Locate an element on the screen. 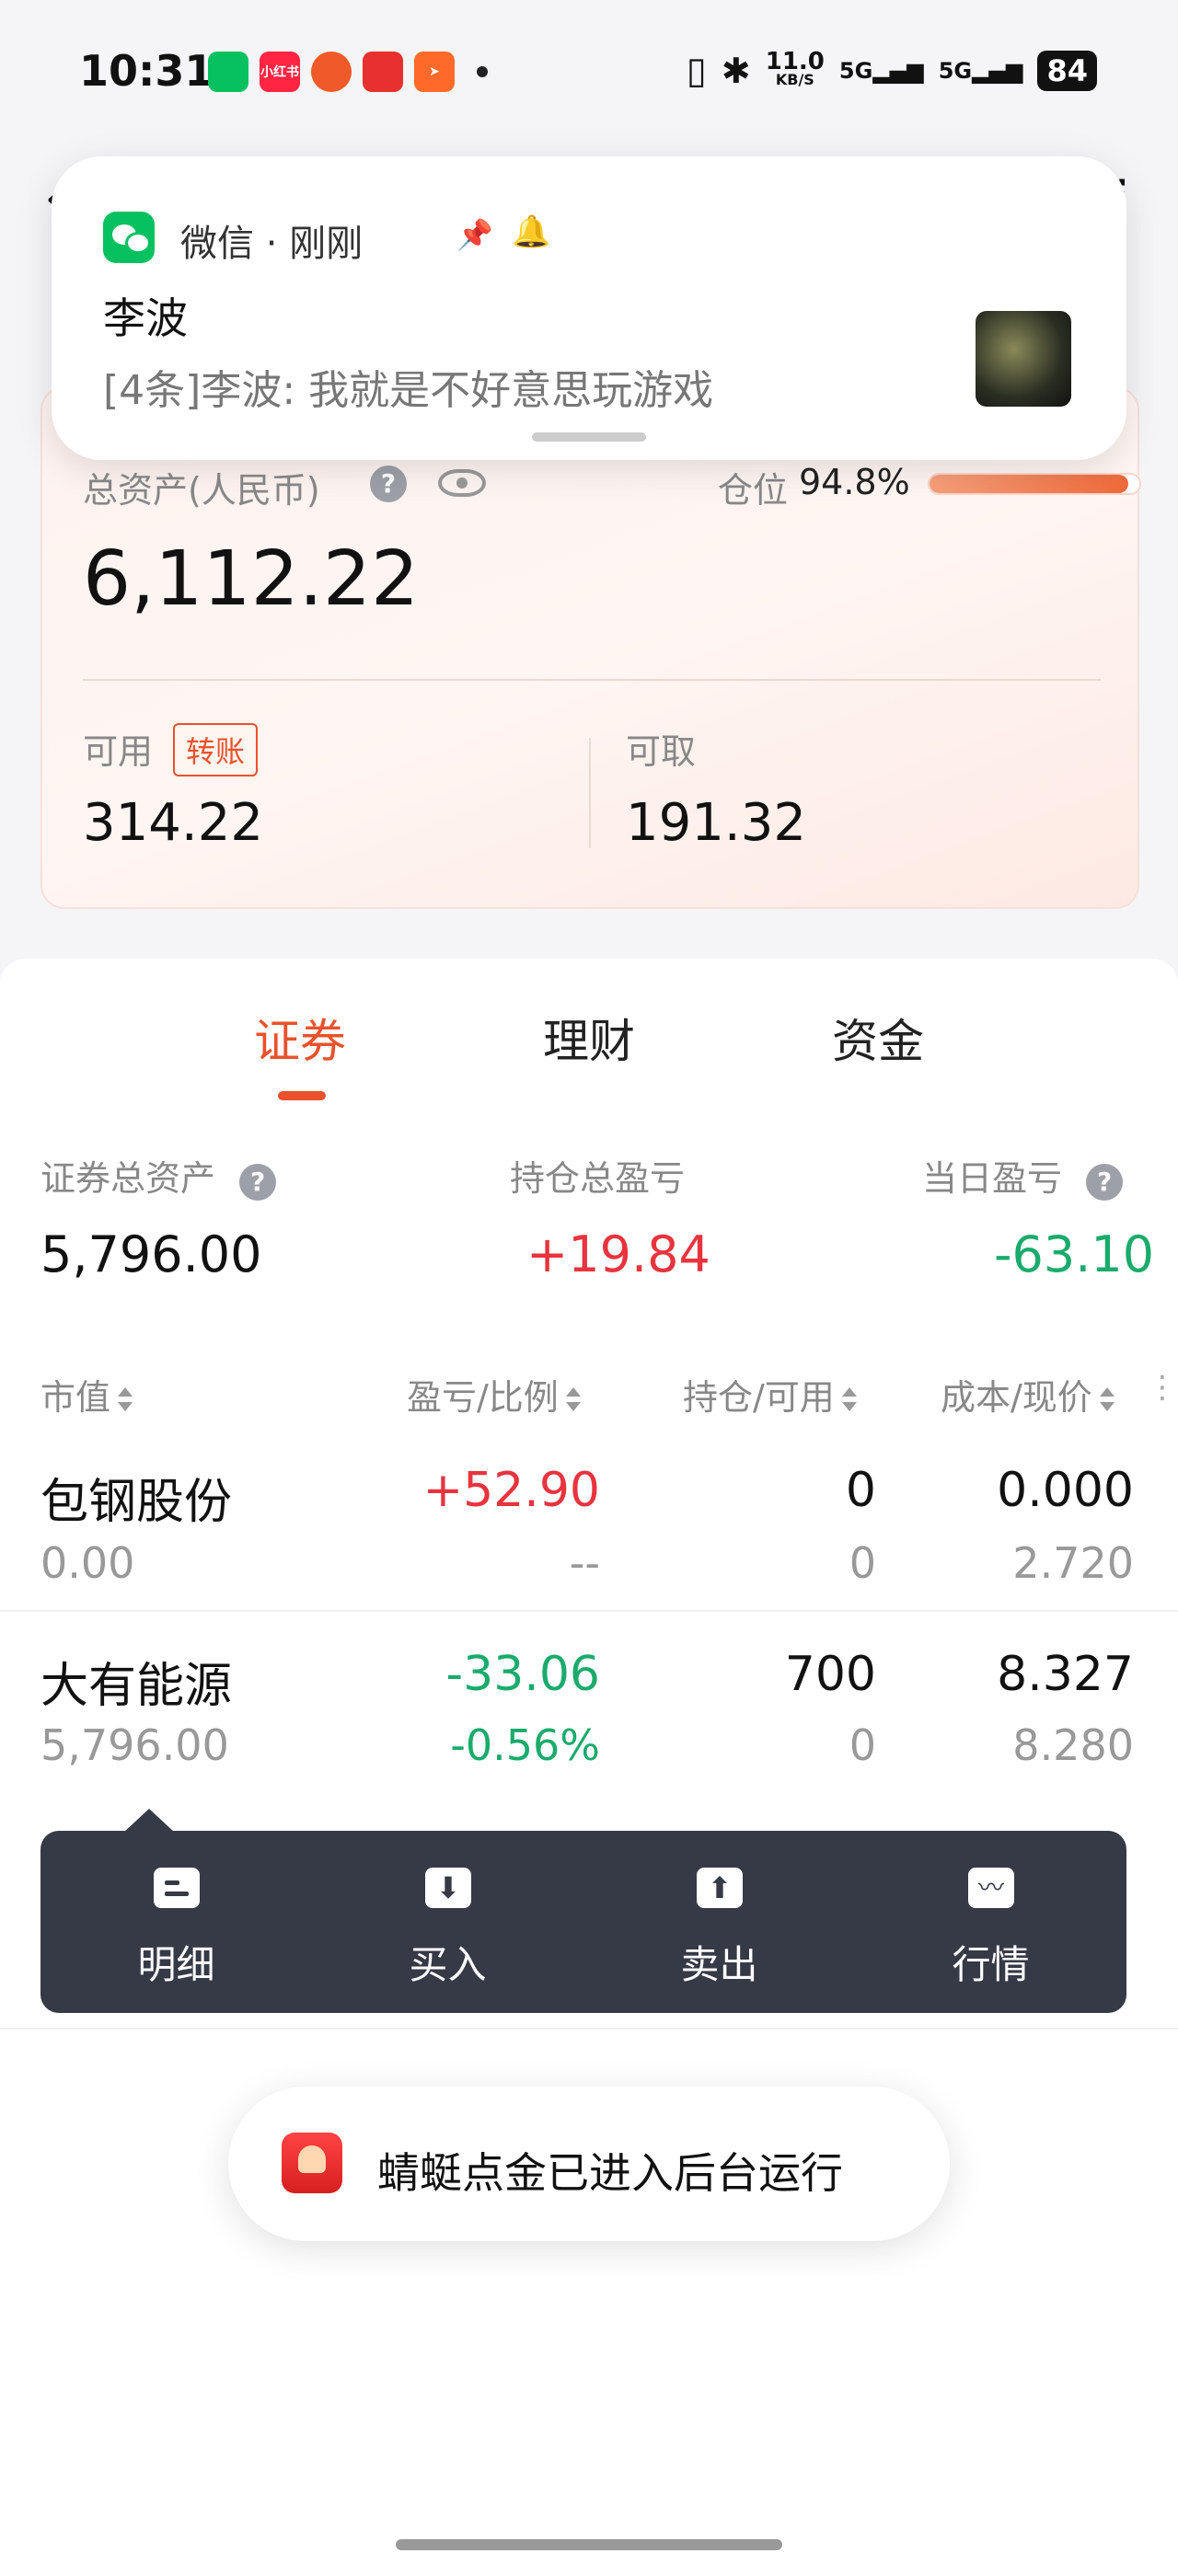 Image resolution: width=1178 pixels, height=2576 pixels. stock-name: 大有能源 is located at coordinates (136, 1686).